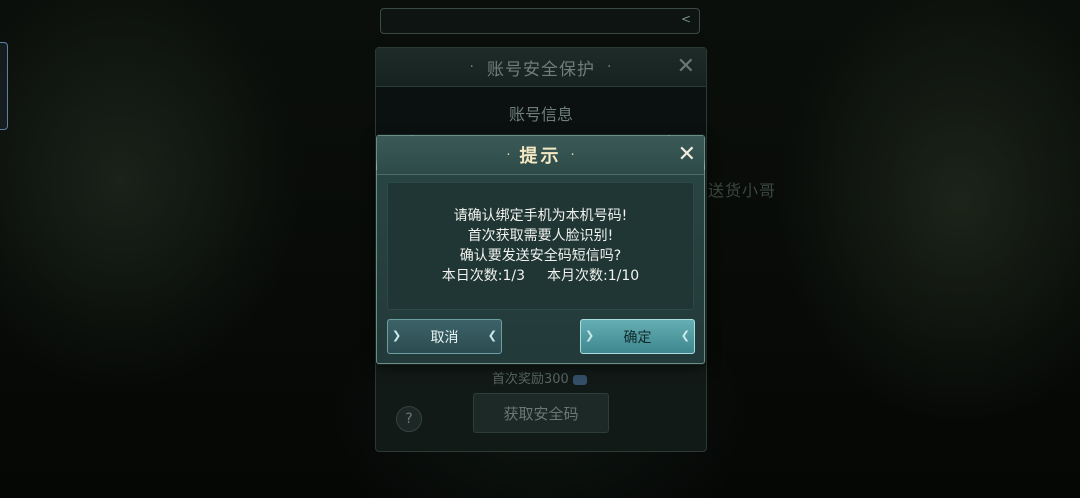 The image size is (1080, 498). I want to click on help-button: ?, so click(409, 419).